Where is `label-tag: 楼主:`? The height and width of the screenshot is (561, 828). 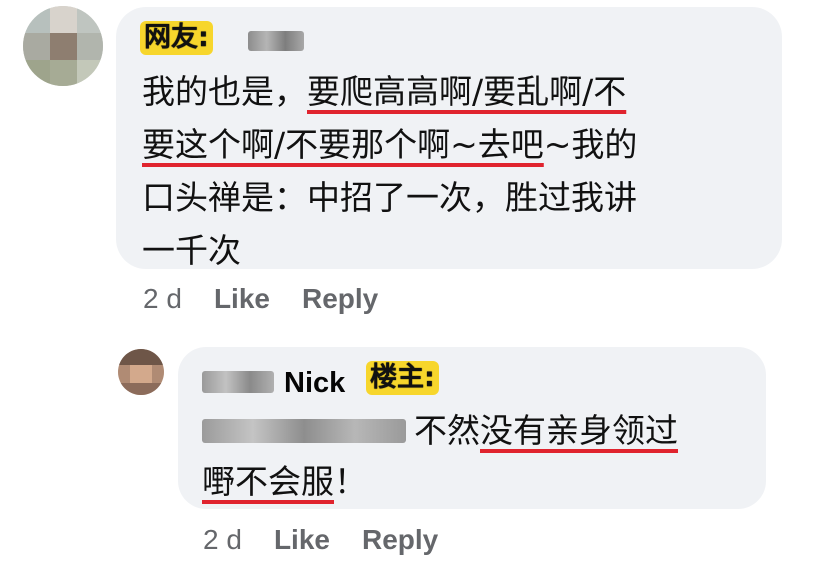 label-tag: 楼主: is located at coordinates (402, 378).